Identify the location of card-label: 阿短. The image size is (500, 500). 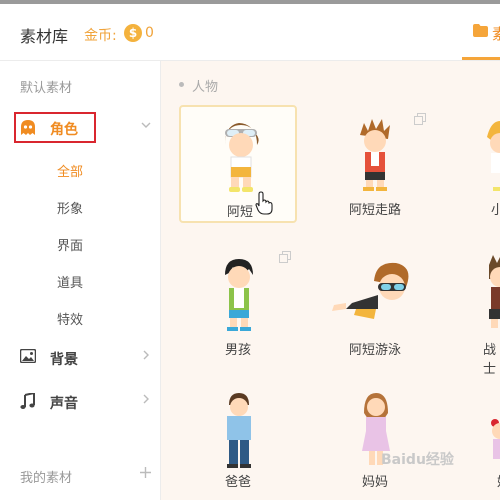
(239, 212).